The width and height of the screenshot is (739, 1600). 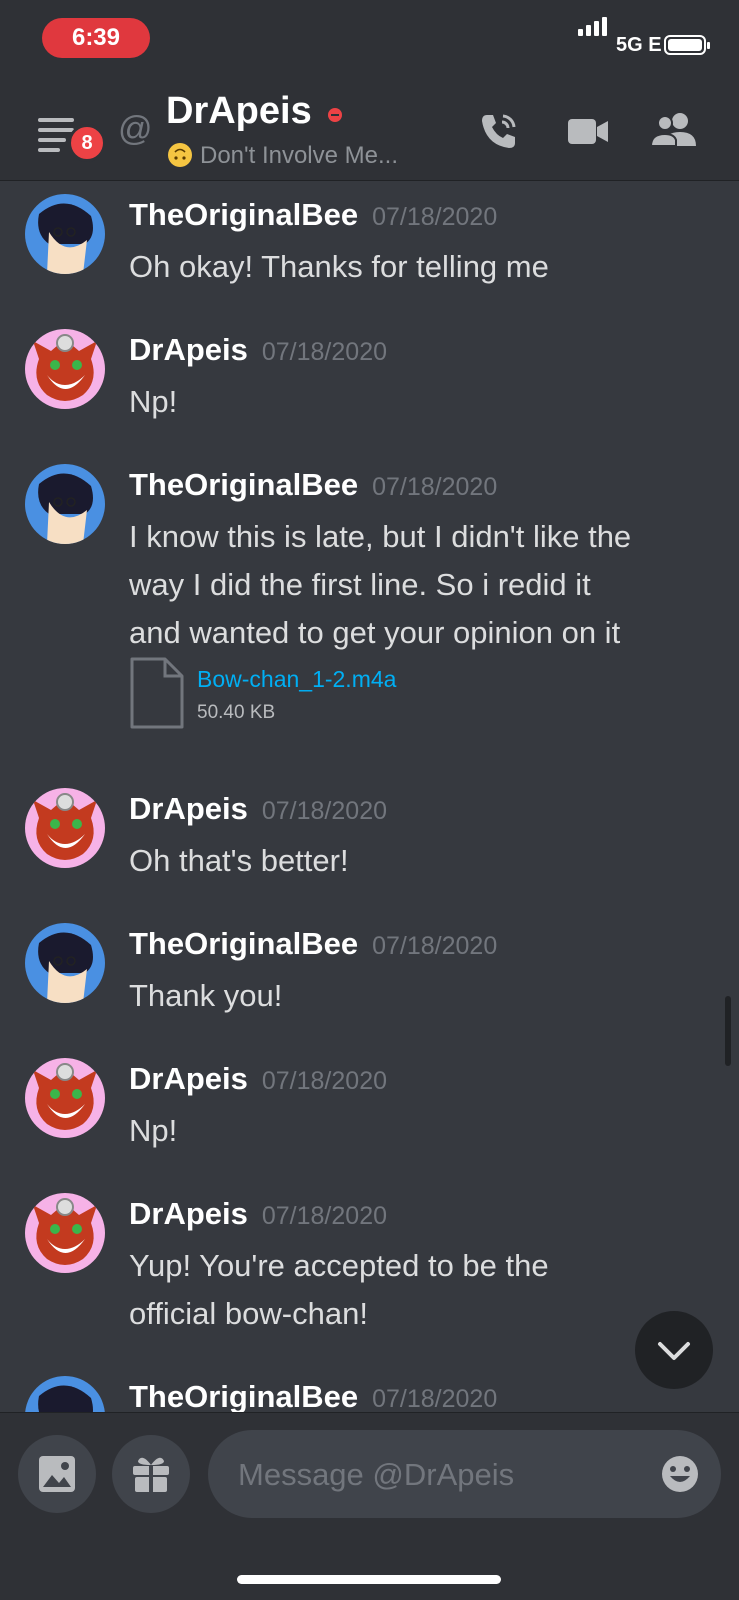 I want to click on battery-icon, so click(x=687, y=45).